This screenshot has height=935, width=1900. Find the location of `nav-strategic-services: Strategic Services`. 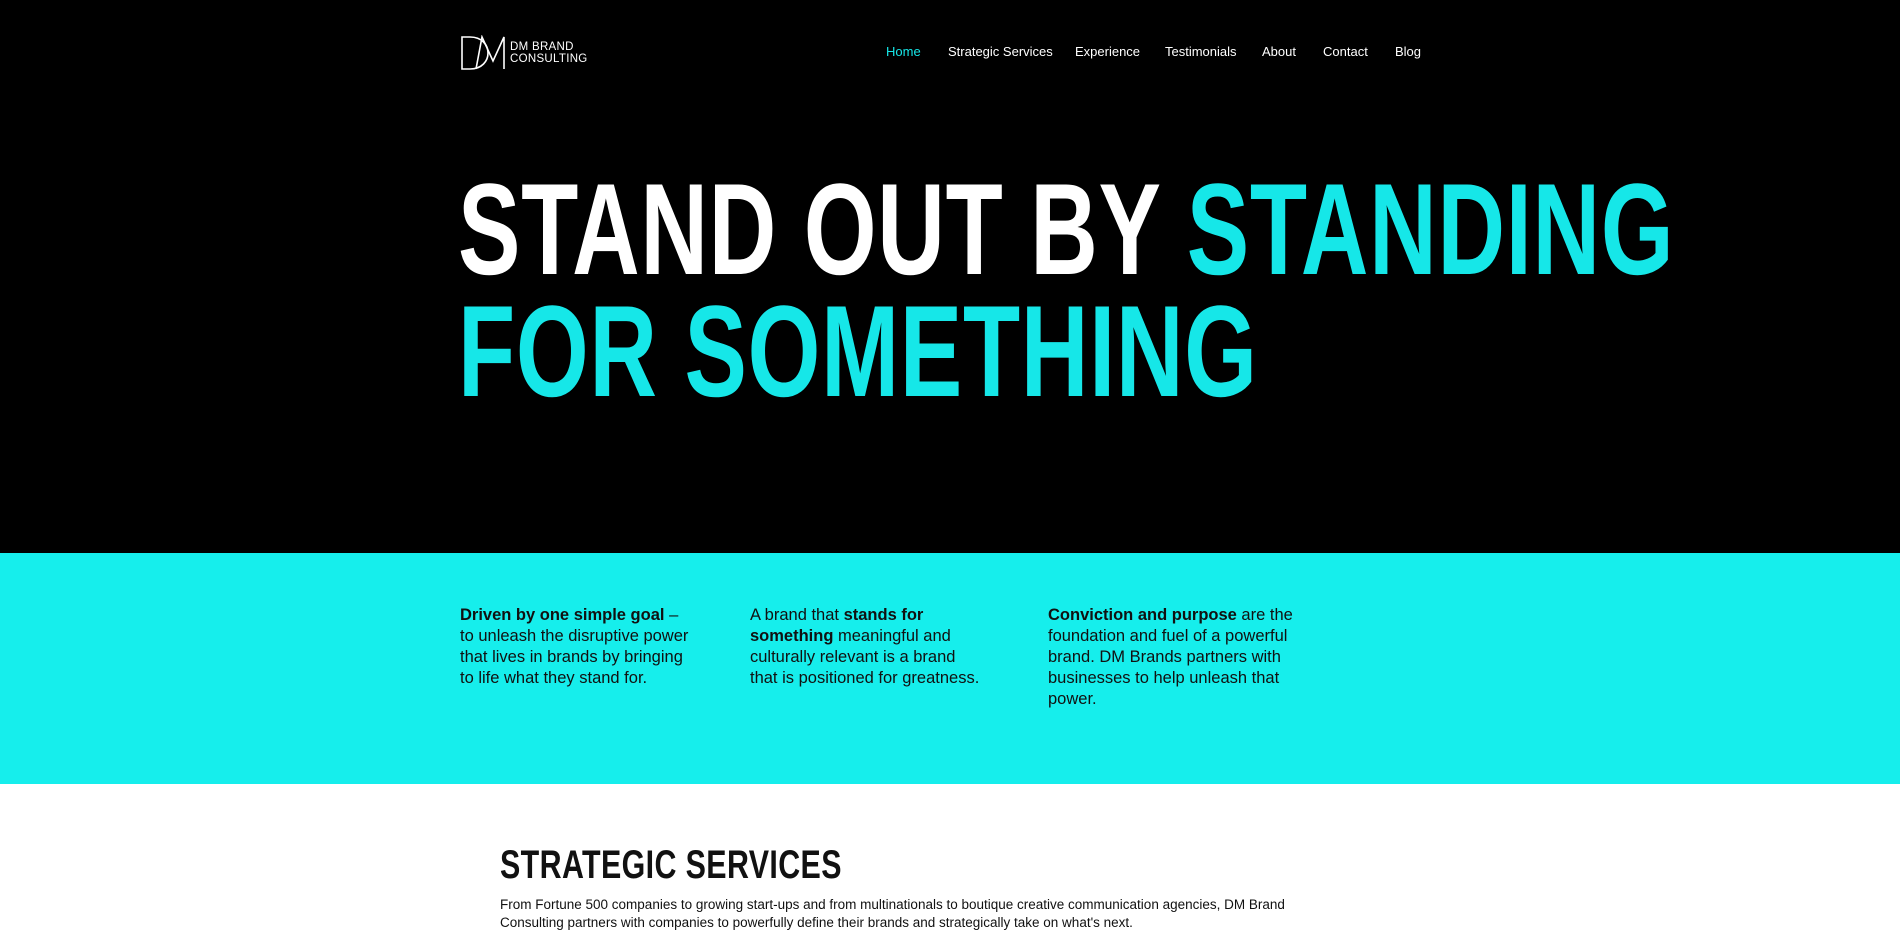

nav-strategic-services: Strategic Services is located at coordinates (1000, 52).